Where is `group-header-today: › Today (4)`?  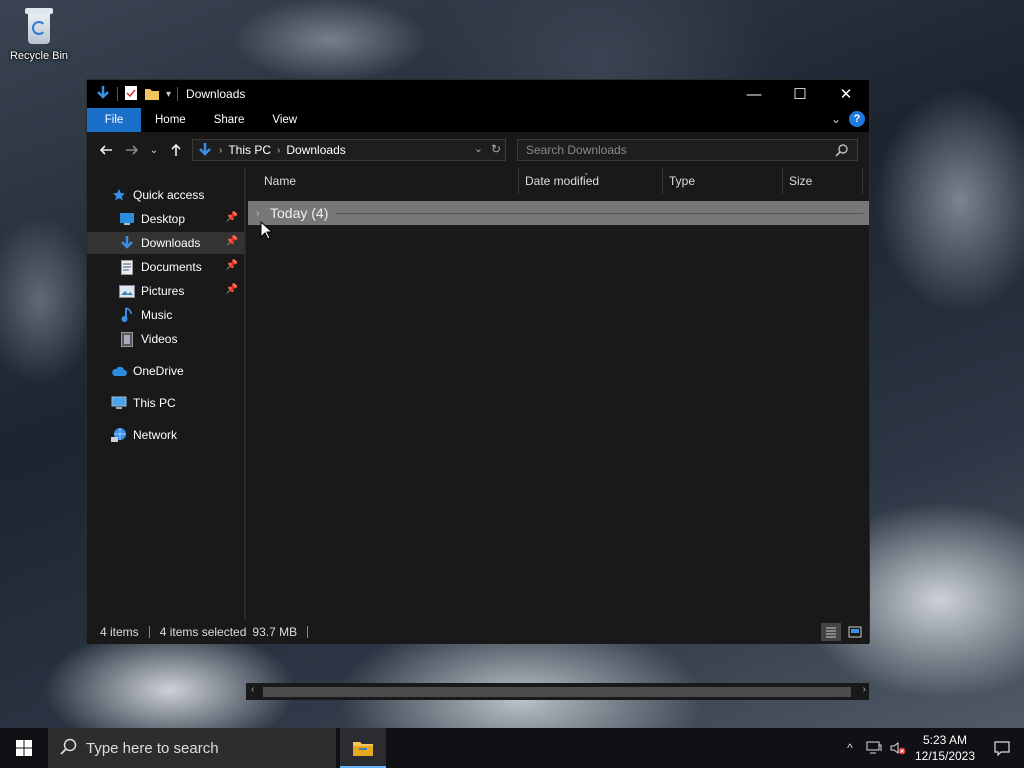 group-header-today: › Today (4) is located at coordinates (558, 213).